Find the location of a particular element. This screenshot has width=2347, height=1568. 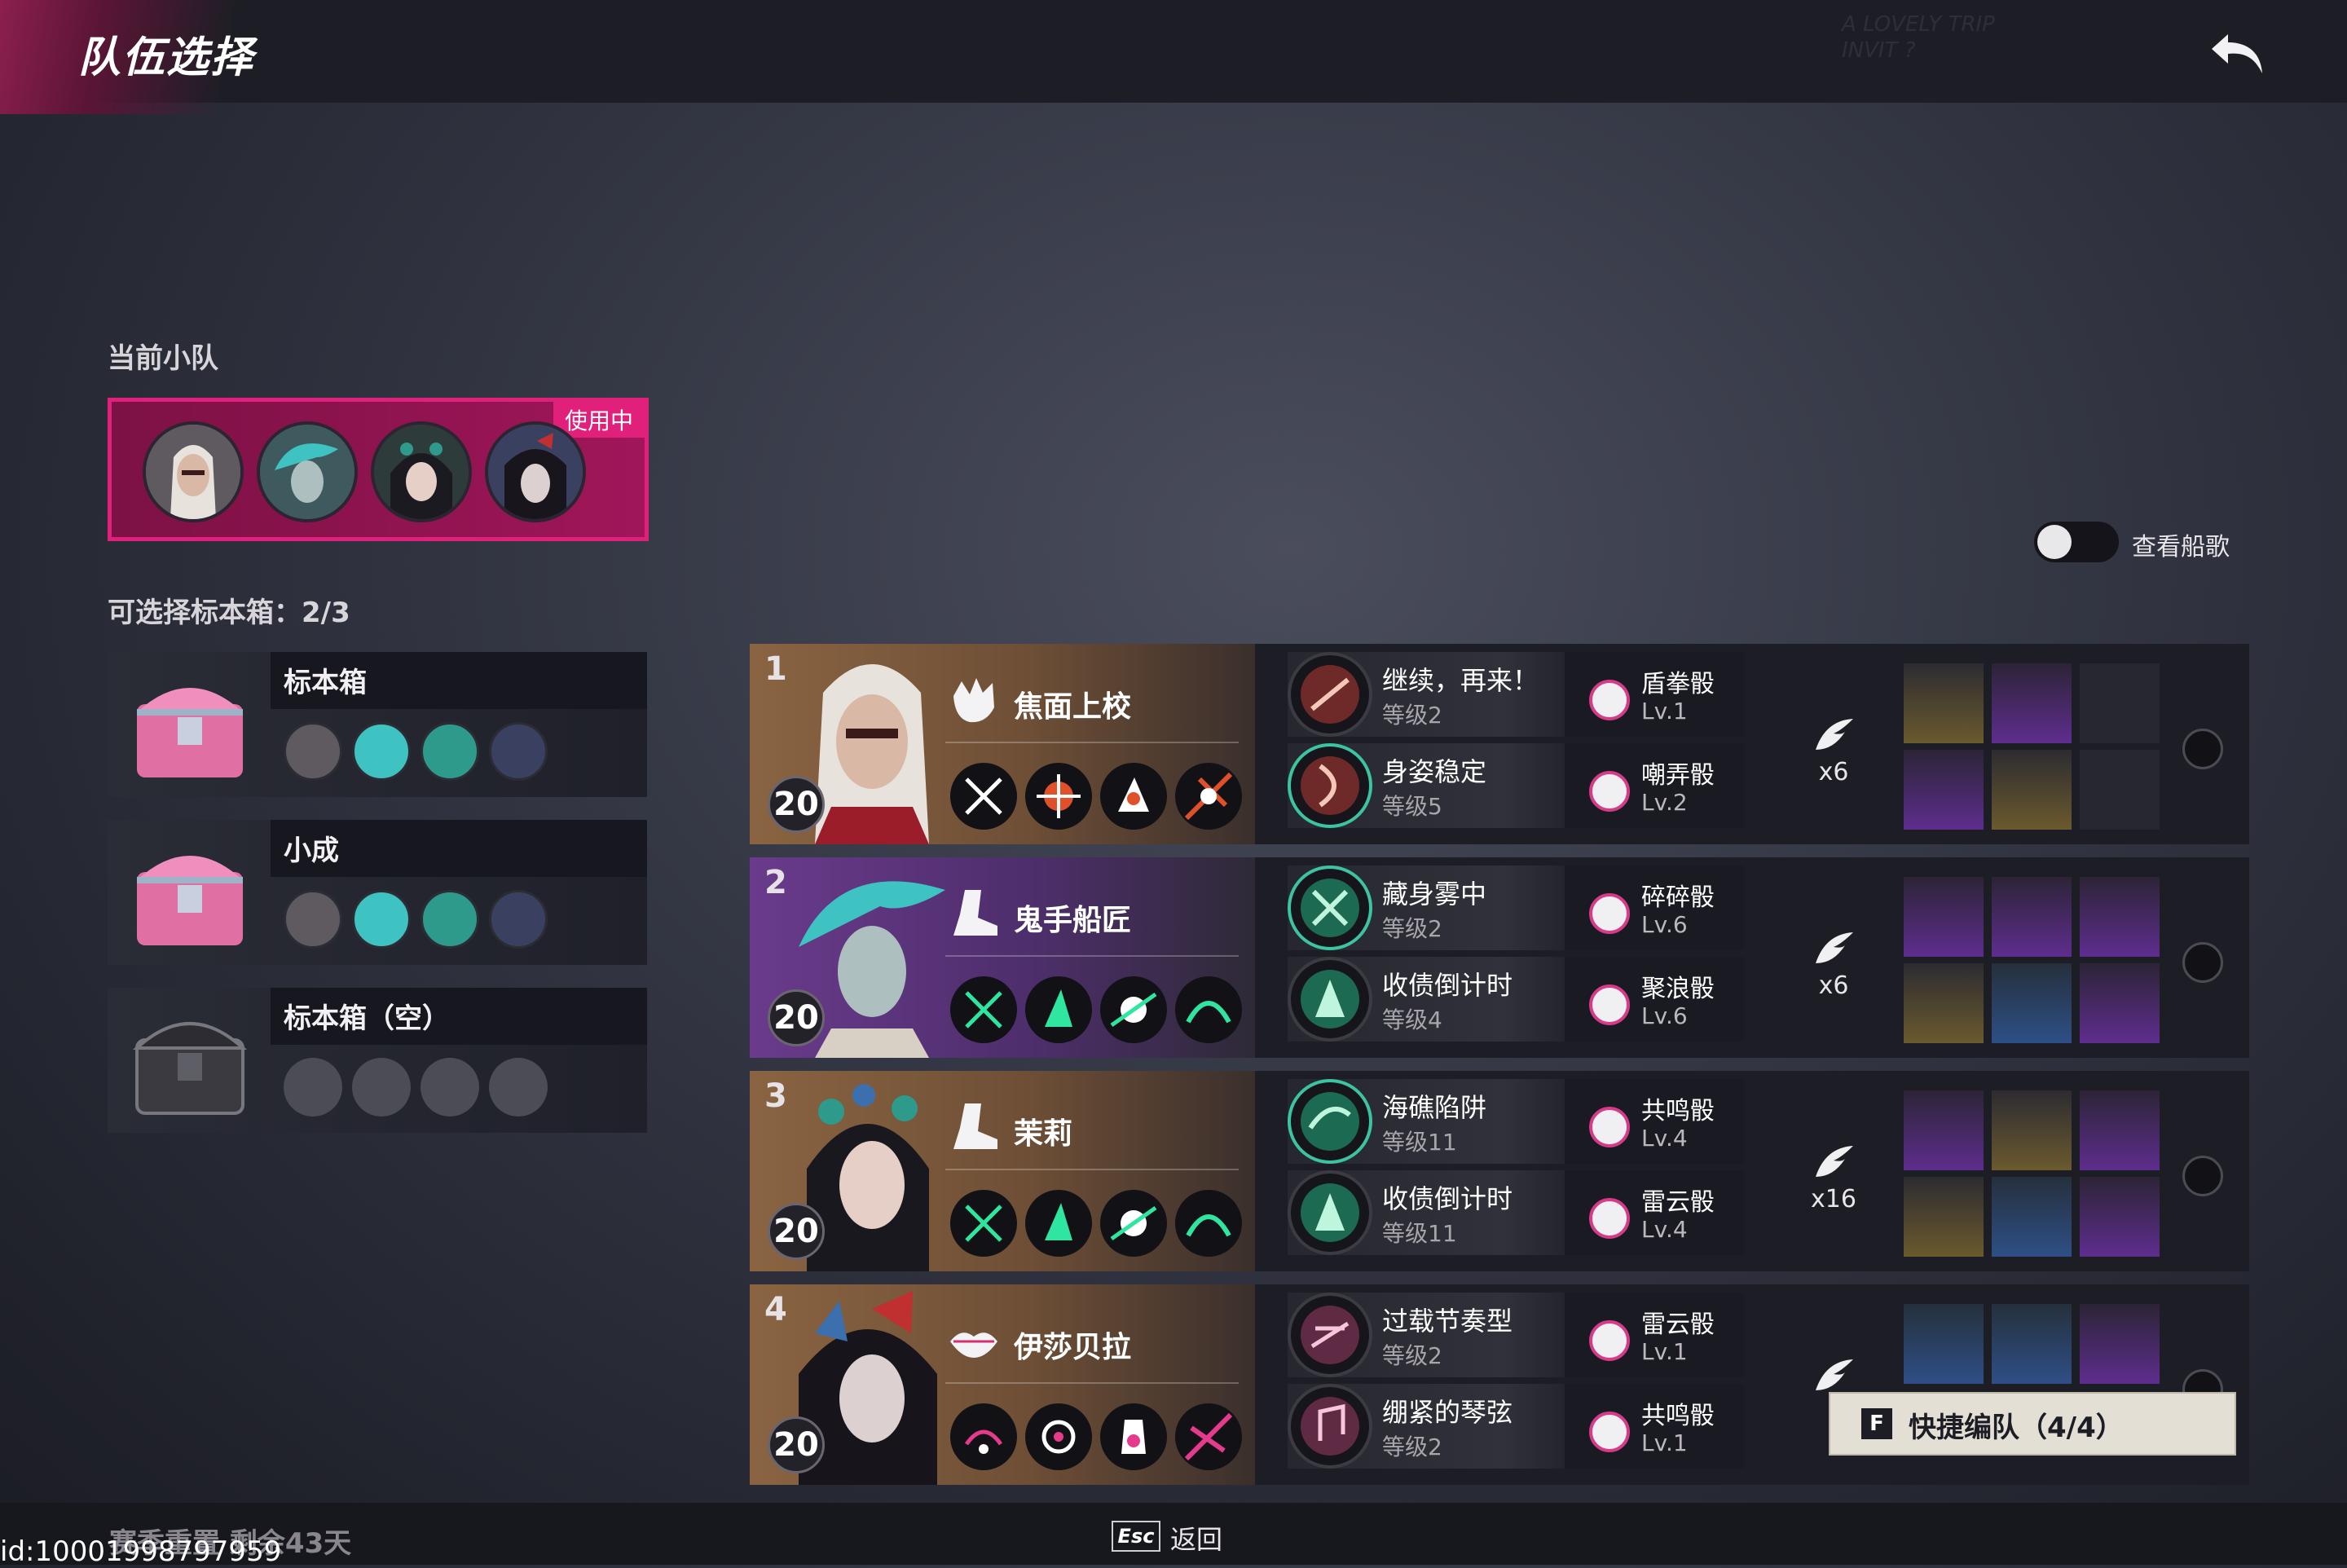

dice-slot-2: 聚浪骰 Lv.6 is located at coordinates (1655, 999).